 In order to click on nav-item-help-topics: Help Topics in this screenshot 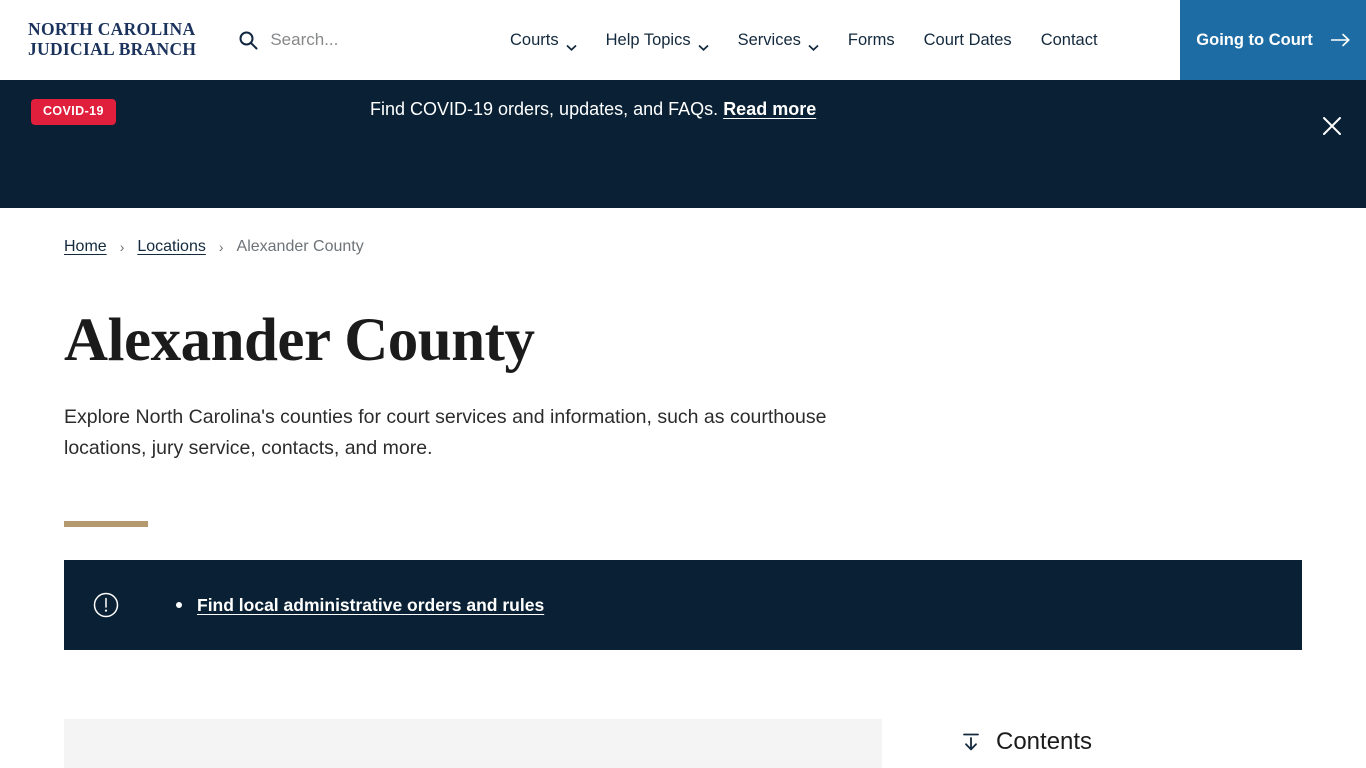, I will do `click(657, 40)`.